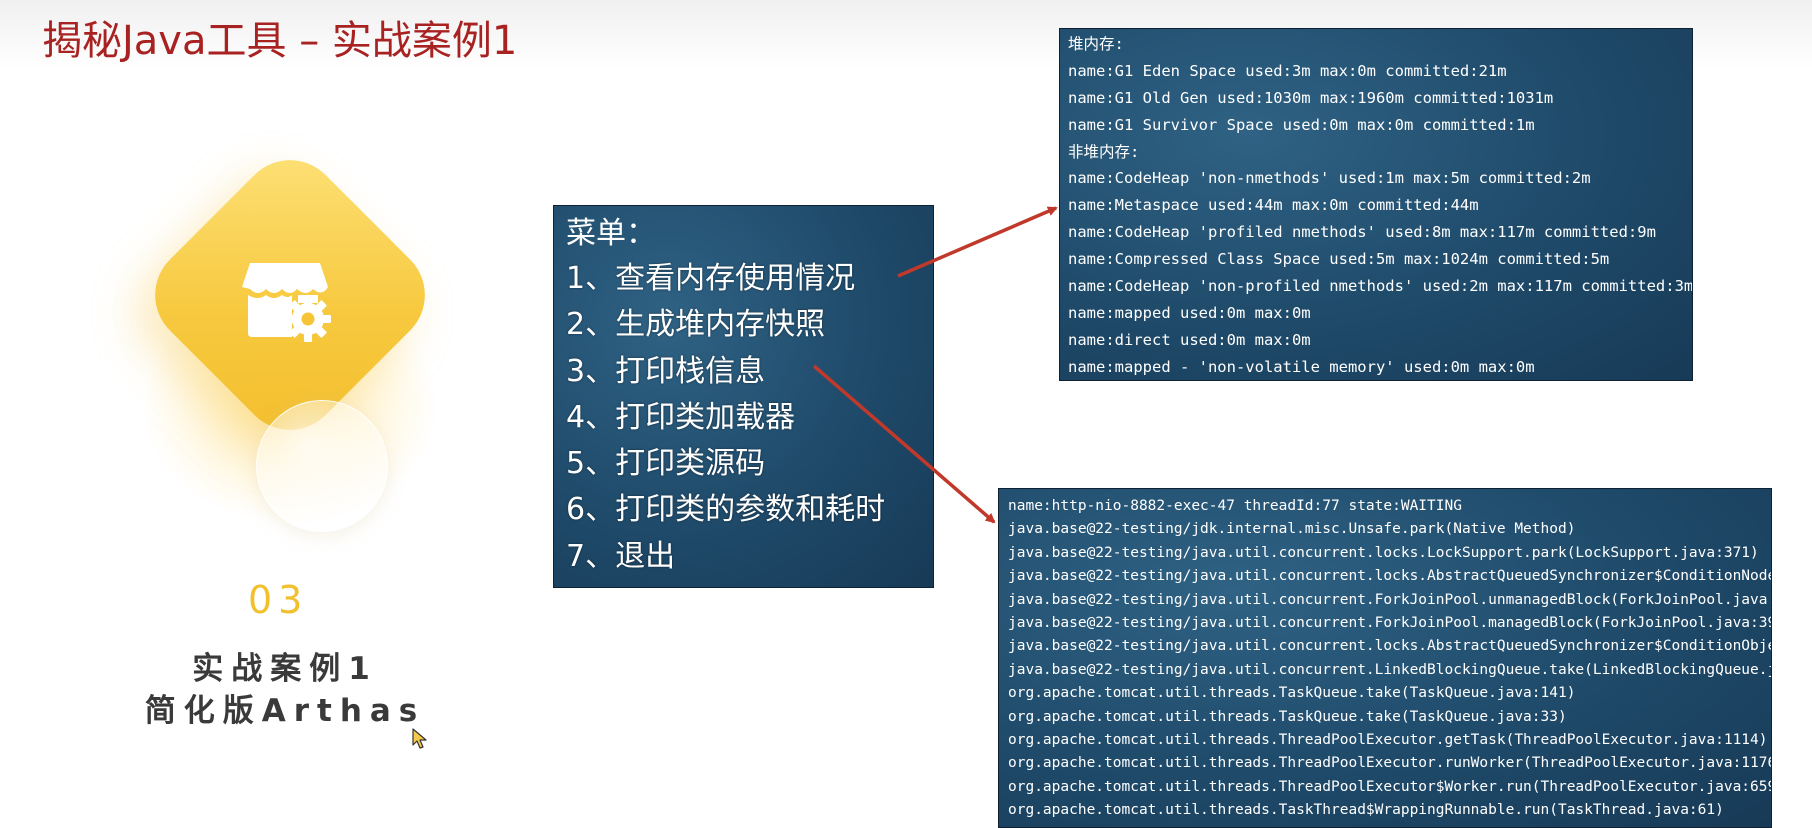 This screenshot has height=828, width=1812. Describe the element at coordinates (285, 690) in the screenshot. I see `section-title: 实战案例1 简化版Arthas` at that location.